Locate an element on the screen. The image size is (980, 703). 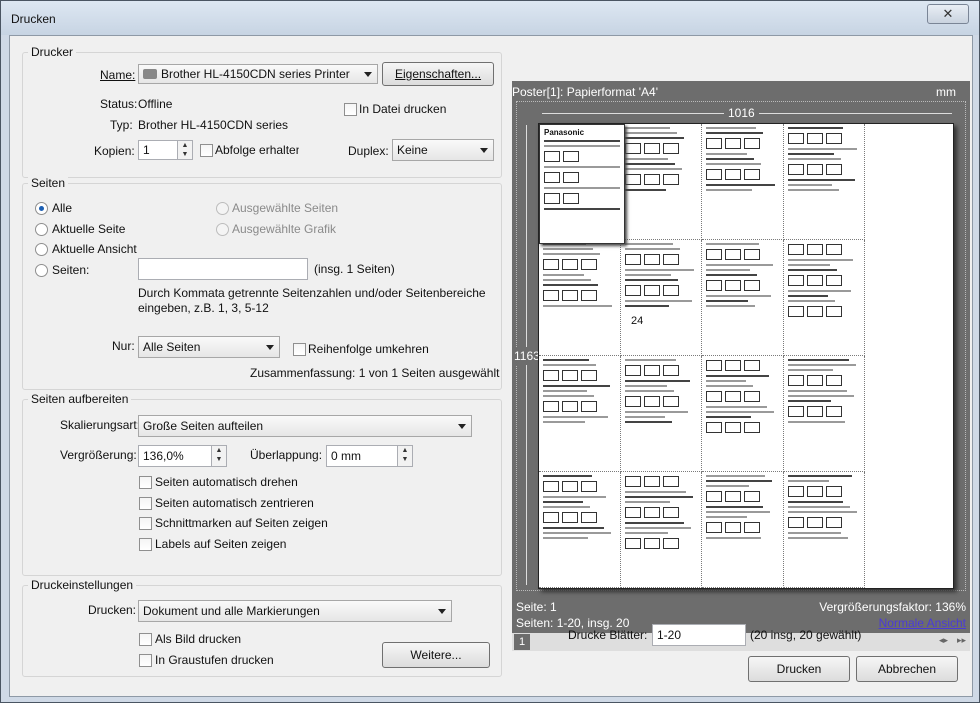
copies-input: 1 is located at coordinates (158, 150).